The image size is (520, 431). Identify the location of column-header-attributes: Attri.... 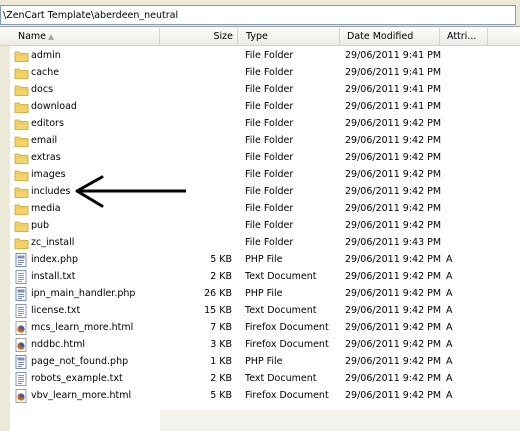
(464, 36).